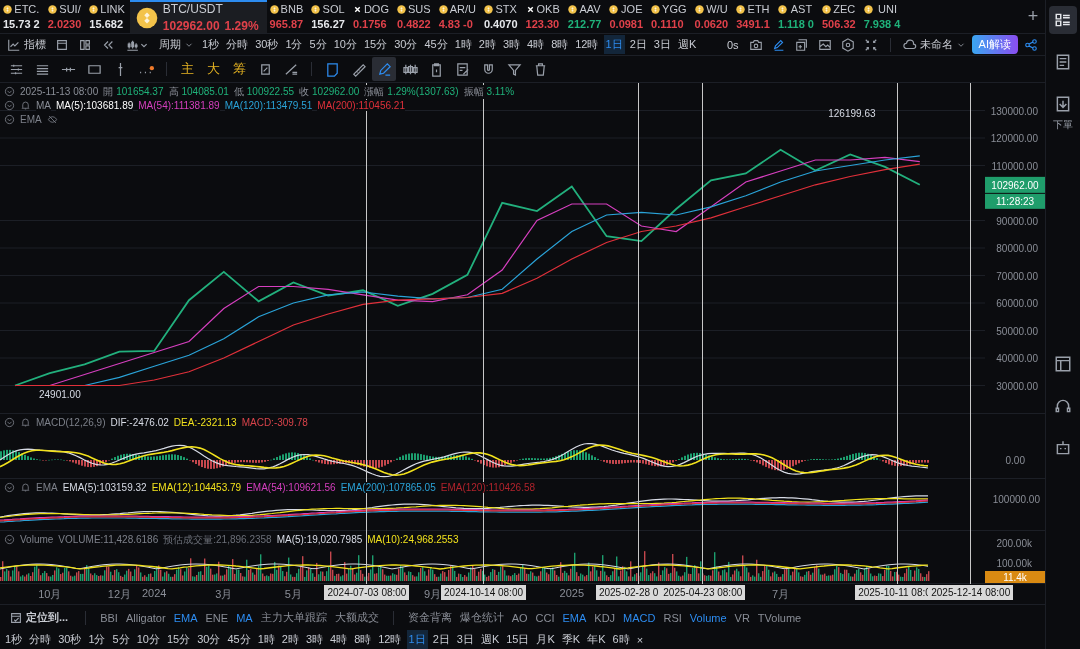  What do you see at coordinates (801, 44) in the screenshot?
I see `add-frame-icon` at bounding box center [801, 44].